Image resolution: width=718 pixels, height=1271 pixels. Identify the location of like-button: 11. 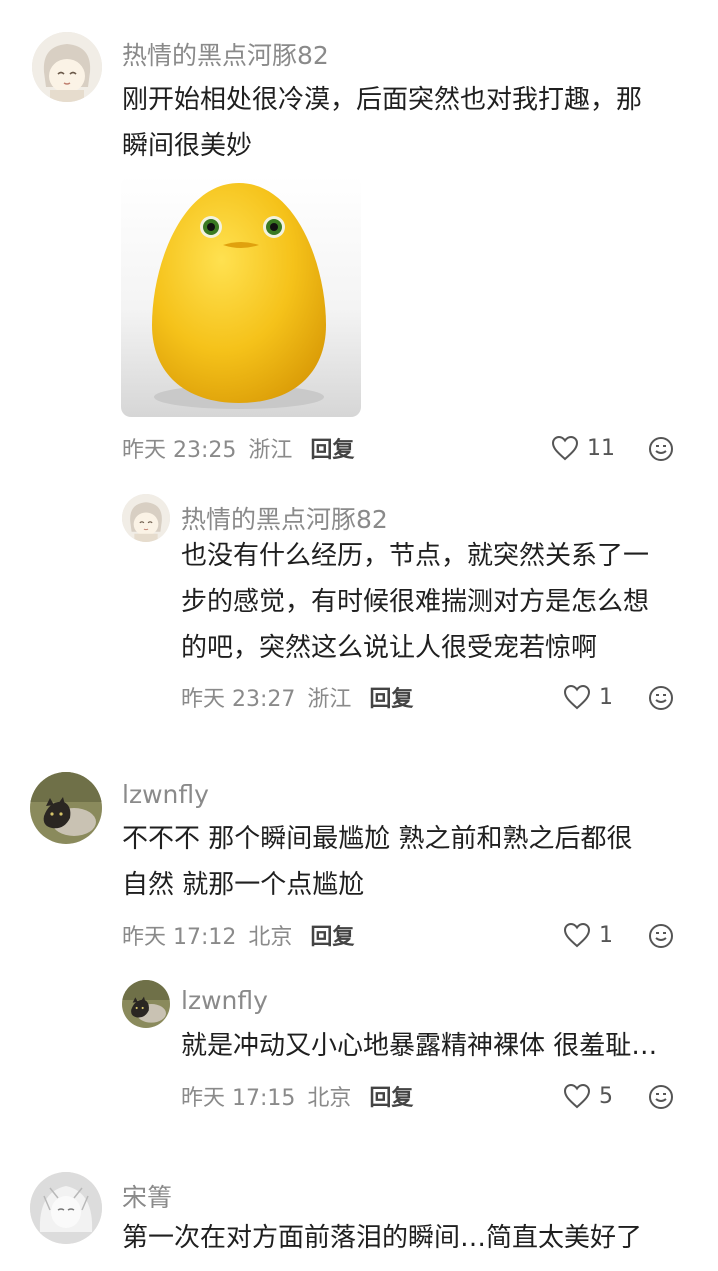
(583, 448).